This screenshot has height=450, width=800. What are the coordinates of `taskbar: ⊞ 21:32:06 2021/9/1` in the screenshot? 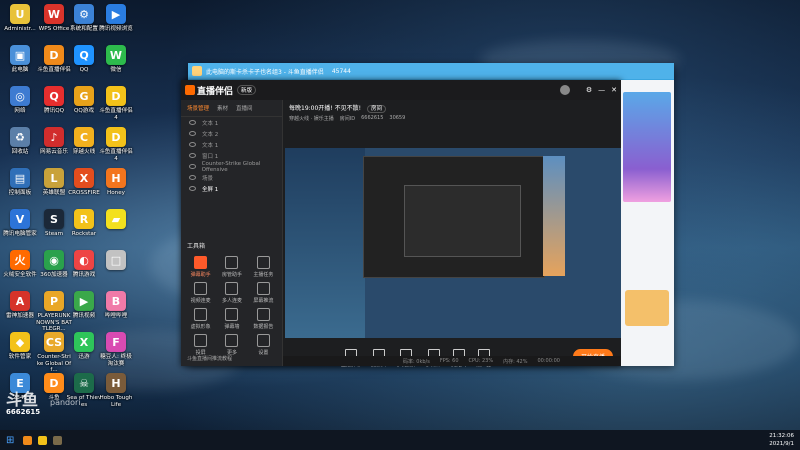 It's located at (400, 440).